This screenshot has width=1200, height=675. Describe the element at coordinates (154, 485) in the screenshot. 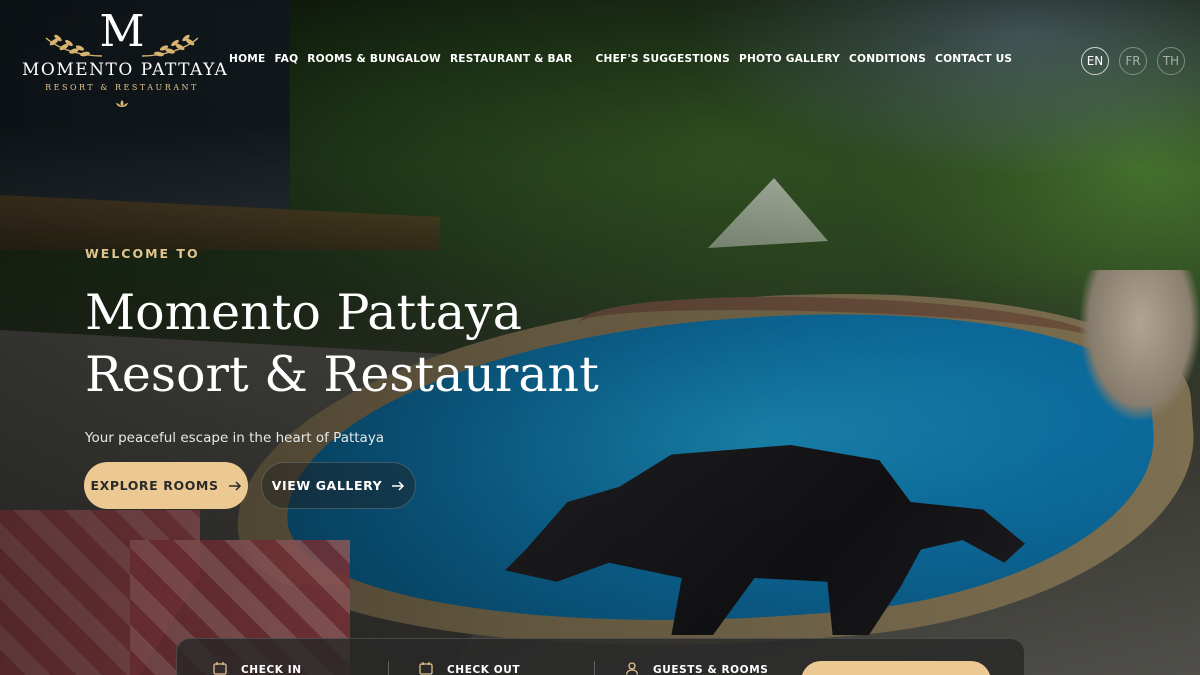

I see `explore-rooms-label: EXPLORE ROOMS` at that location.